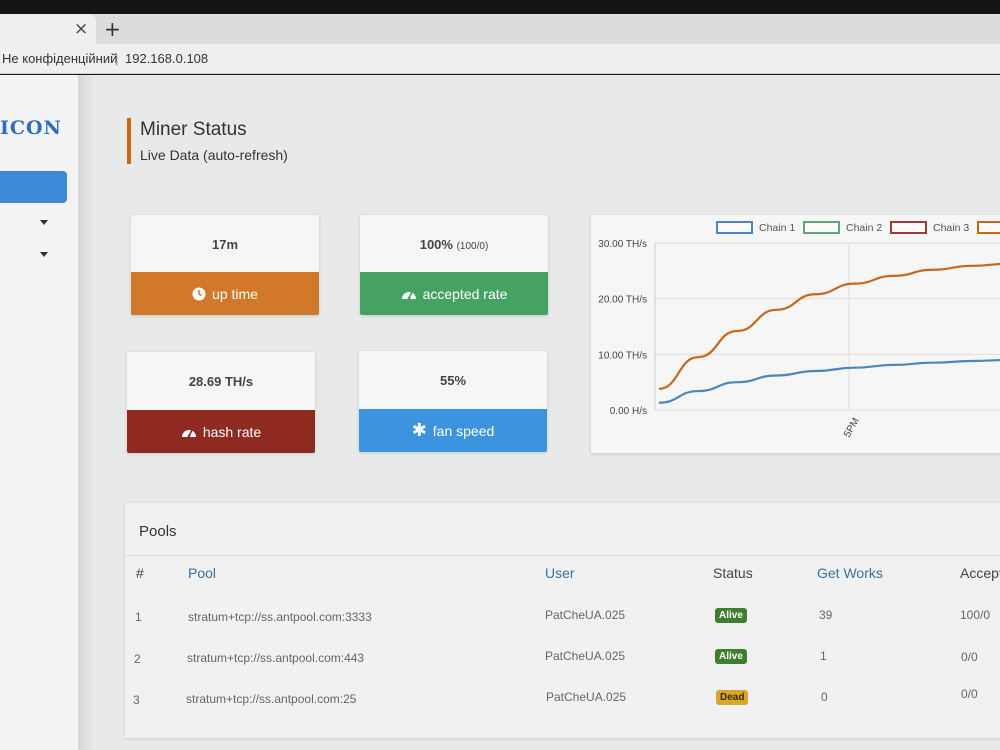  What do you see at coordinates (225, 244) in the screenshot?
I see `uptime-value: 17m` at bounding box center [225, 244].